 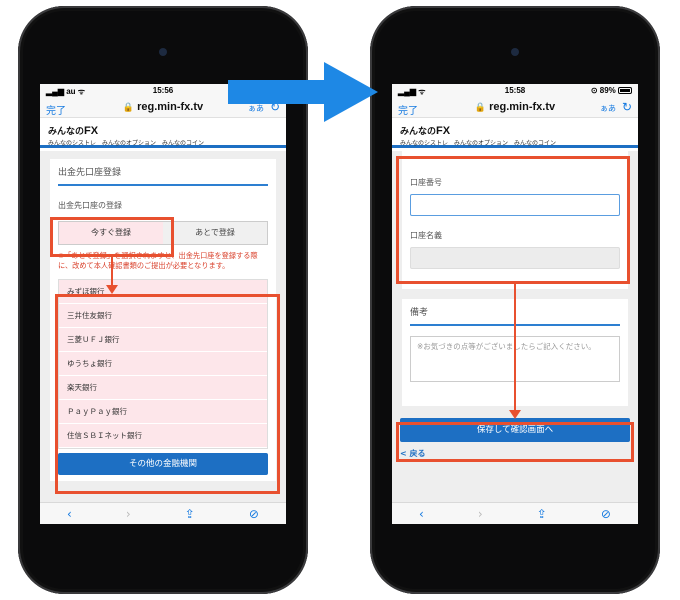 I want to click on highlight-register-now, so click(x=112, y=237).